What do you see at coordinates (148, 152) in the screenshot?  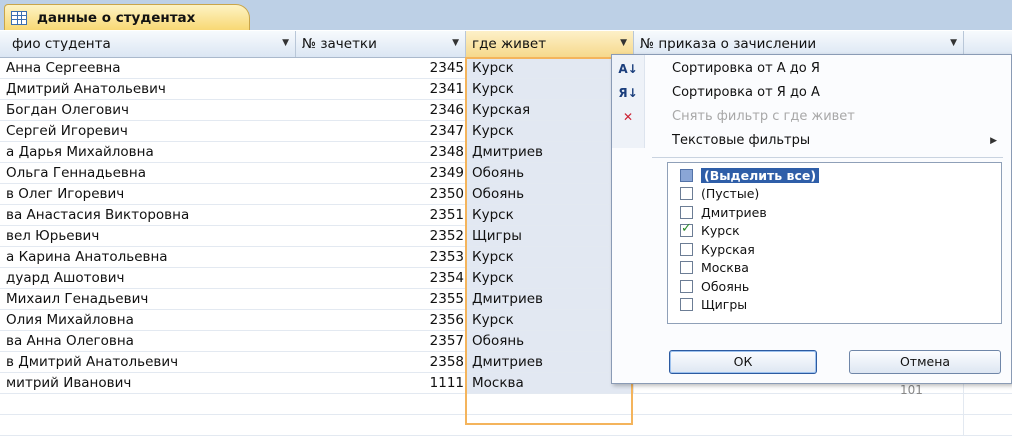 I see `cell-name: а Дарья Михайловна` at bounding box center [148, 152].